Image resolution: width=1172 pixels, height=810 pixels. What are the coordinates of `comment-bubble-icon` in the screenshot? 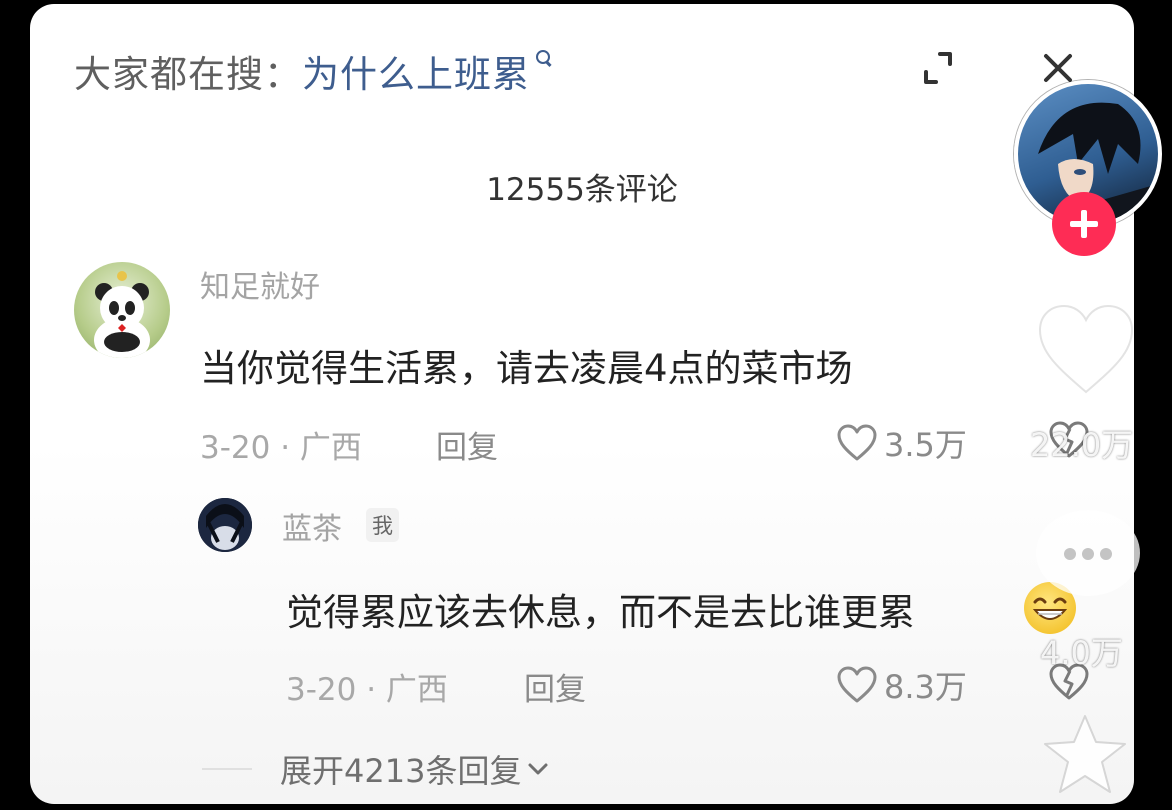 It's located at (1088, 553).